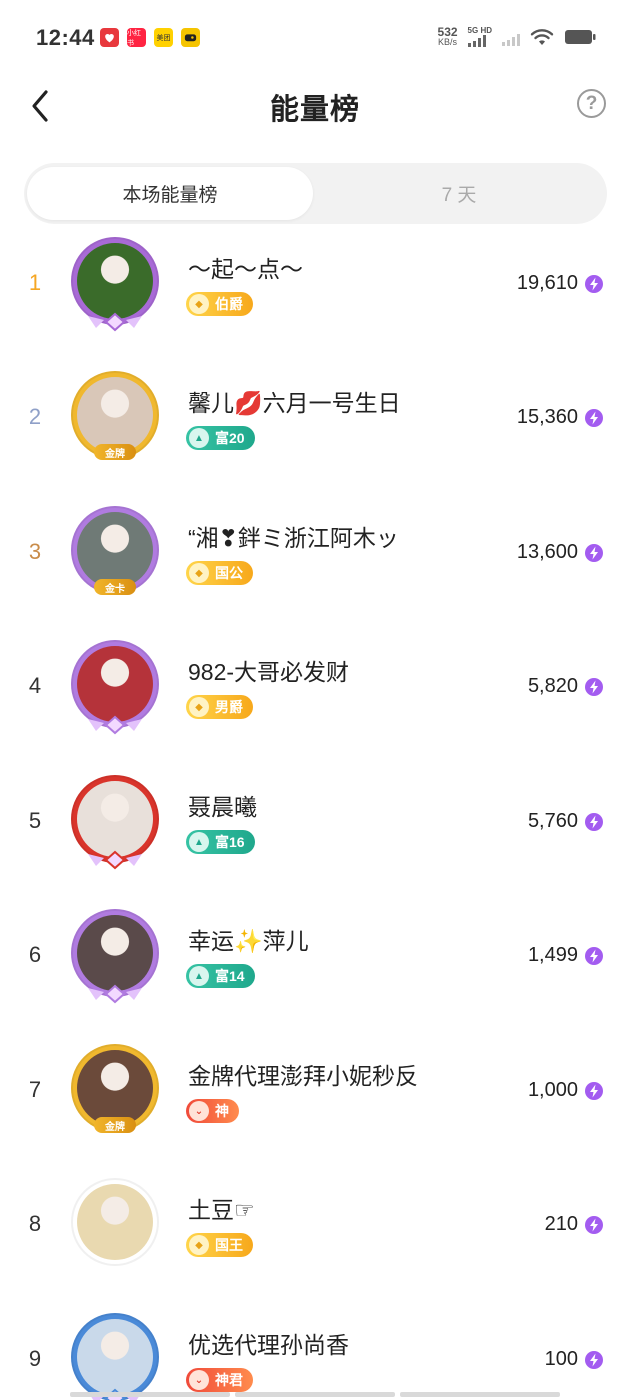  Describe the element at coordinates (230, 842) in the screenshot. I see `level-badge-label: 富16` at that location.